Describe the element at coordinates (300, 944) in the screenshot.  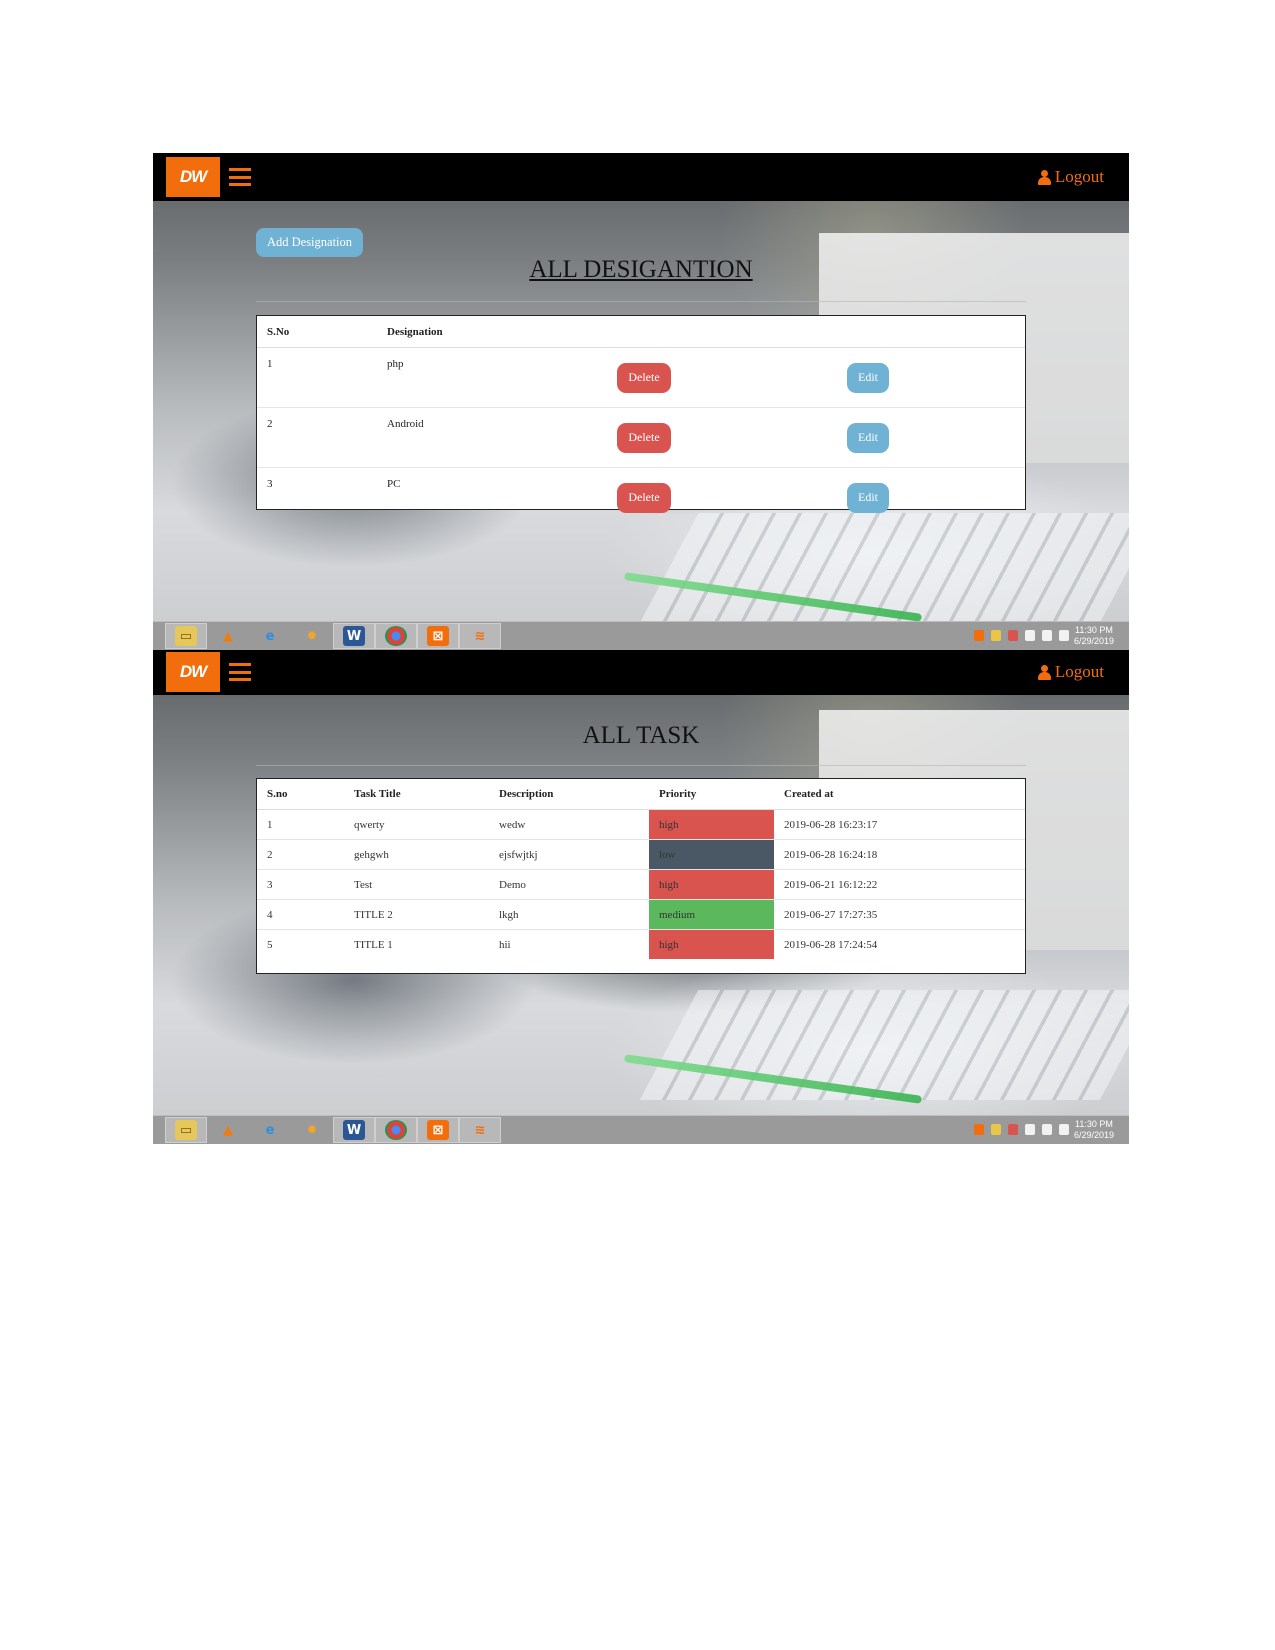
I see `cell-sno: 5` at that location.